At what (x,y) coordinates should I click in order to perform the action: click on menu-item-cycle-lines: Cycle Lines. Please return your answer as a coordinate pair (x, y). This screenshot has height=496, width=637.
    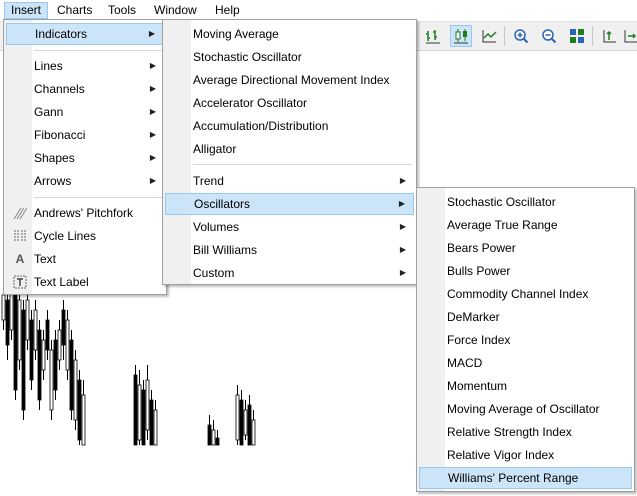
    Looking at the image, I should click on (85, 236).